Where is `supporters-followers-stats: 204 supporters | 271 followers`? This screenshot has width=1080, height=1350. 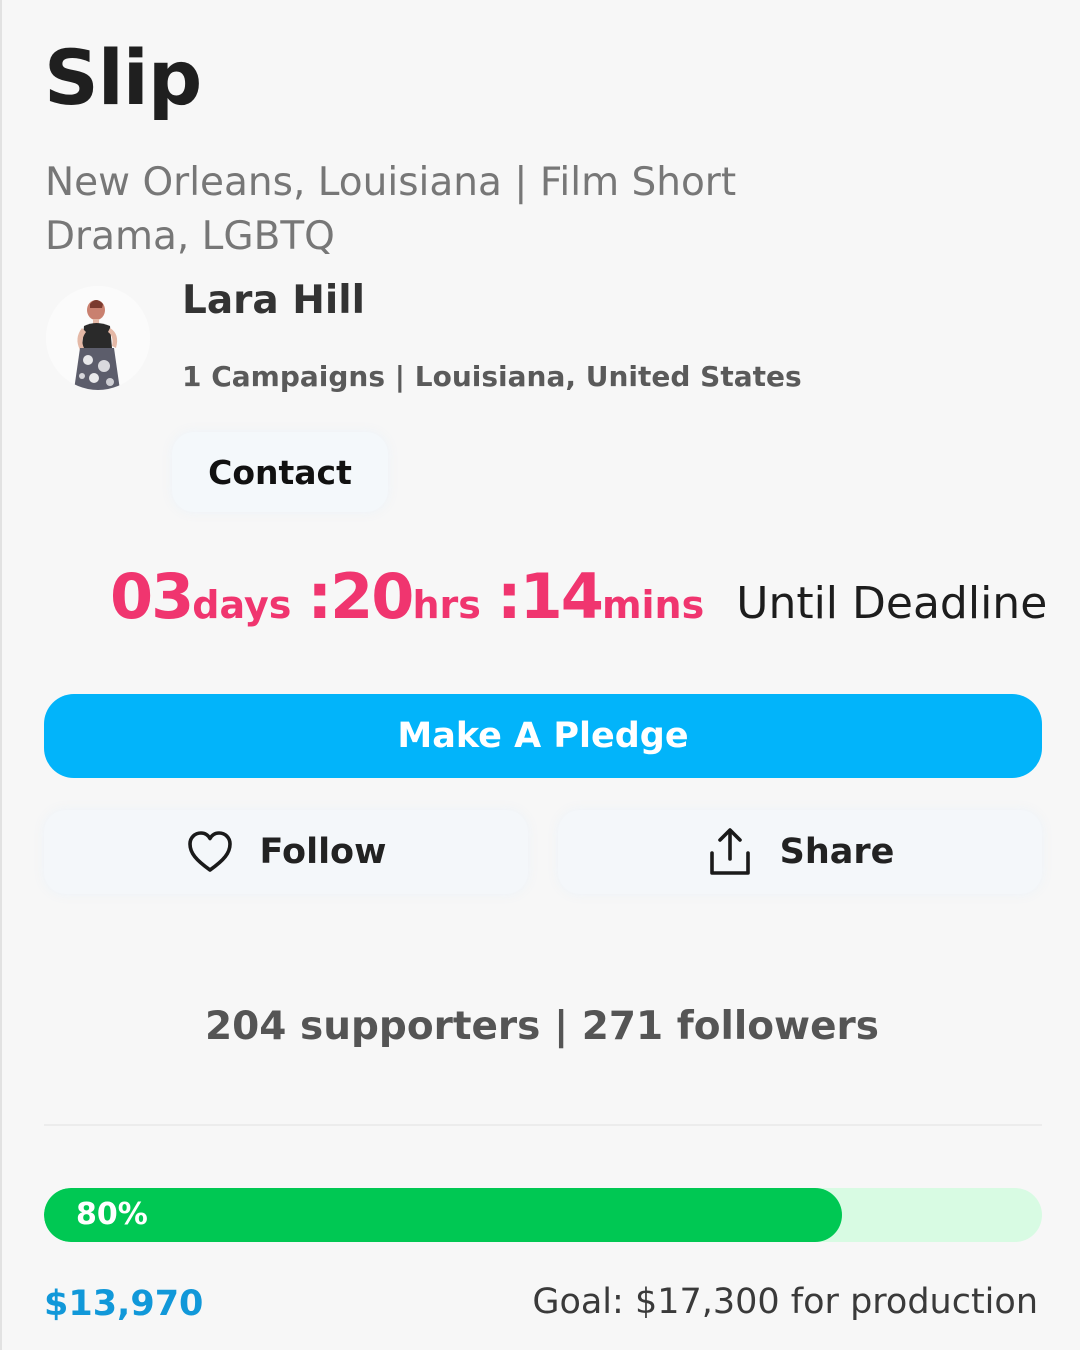 supporters-followers-stats: 204 supporters | 271 followers is located at coordinates (542, 1026).